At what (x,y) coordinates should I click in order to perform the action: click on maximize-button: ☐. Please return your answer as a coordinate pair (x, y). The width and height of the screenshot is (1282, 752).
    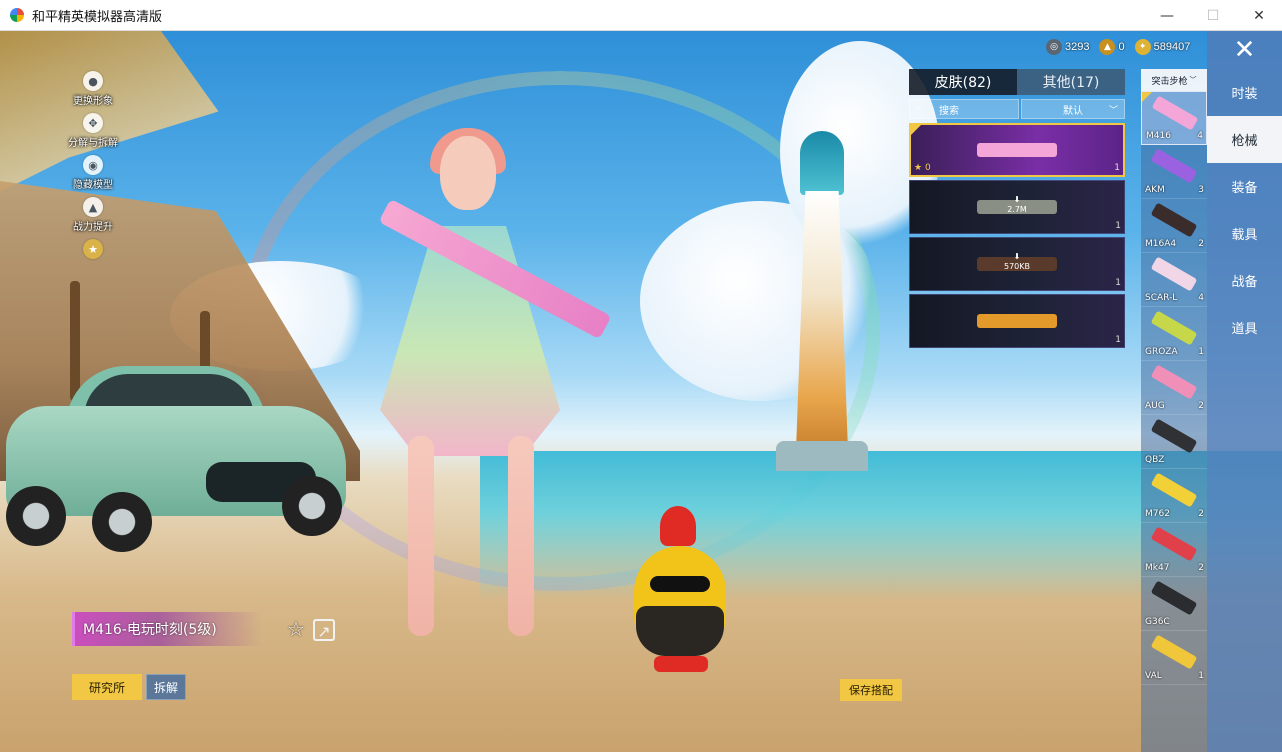
    Looking at the image, I should click on (1213, 15).